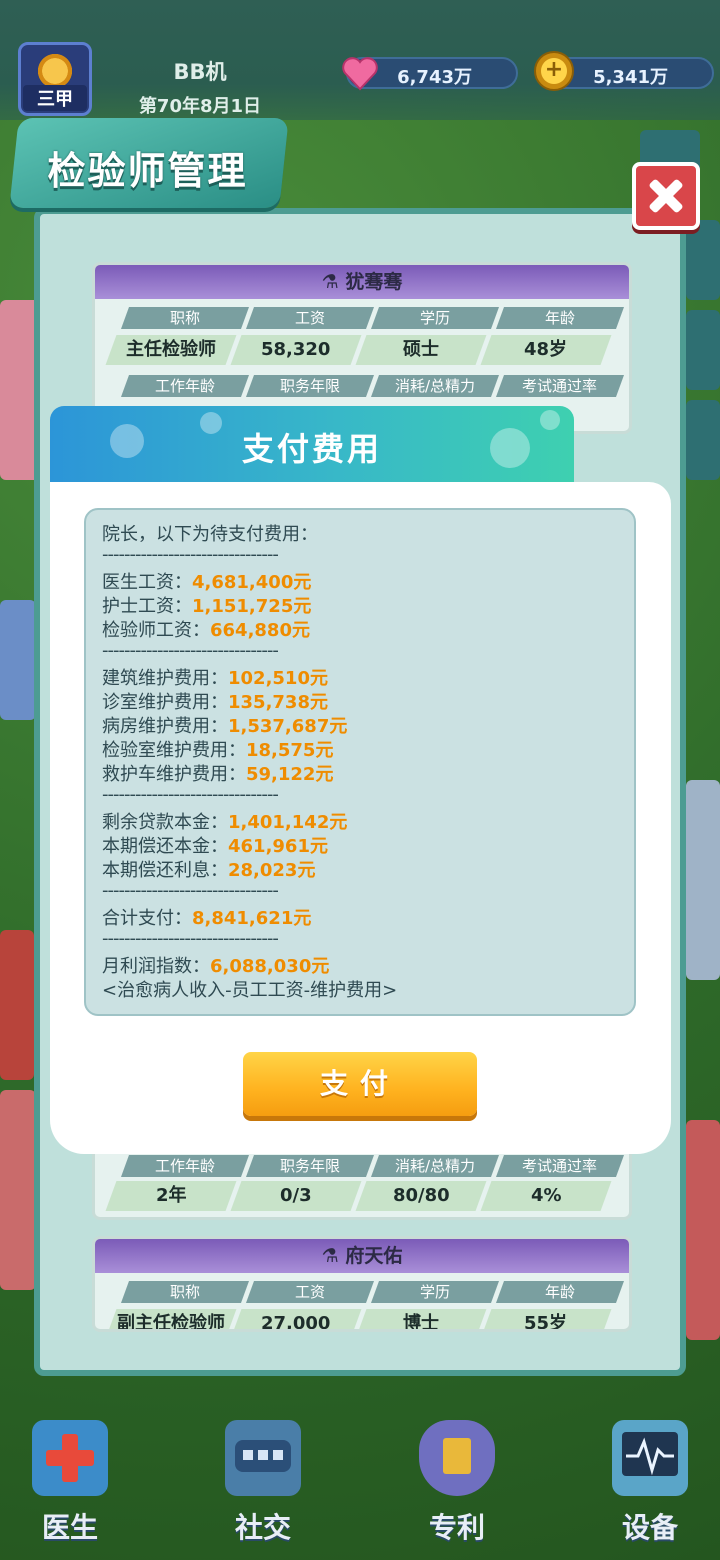 The image size is (720, 1560). I want to click on fee-inspector-salary: 检验师工资：664,880元, so click(206, 630).